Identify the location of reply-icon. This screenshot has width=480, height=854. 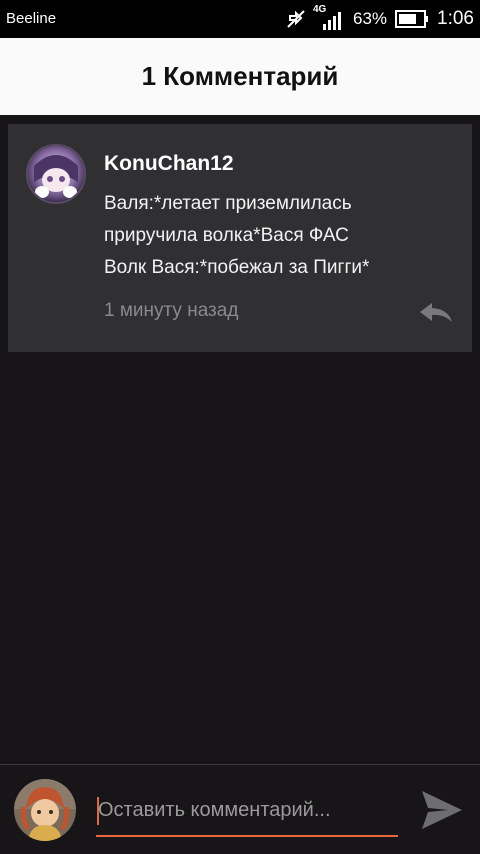
(436, 313).